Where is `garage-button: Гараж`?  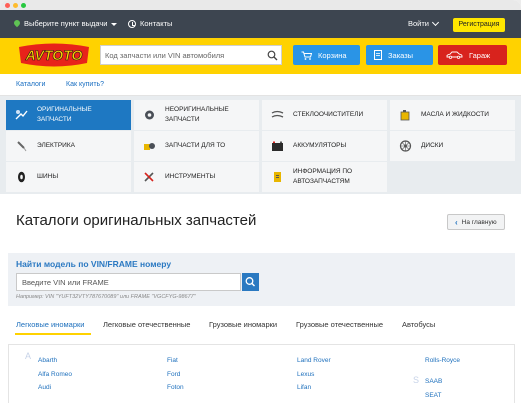 garage-button: Гараж is located at coordinates (472, 55).